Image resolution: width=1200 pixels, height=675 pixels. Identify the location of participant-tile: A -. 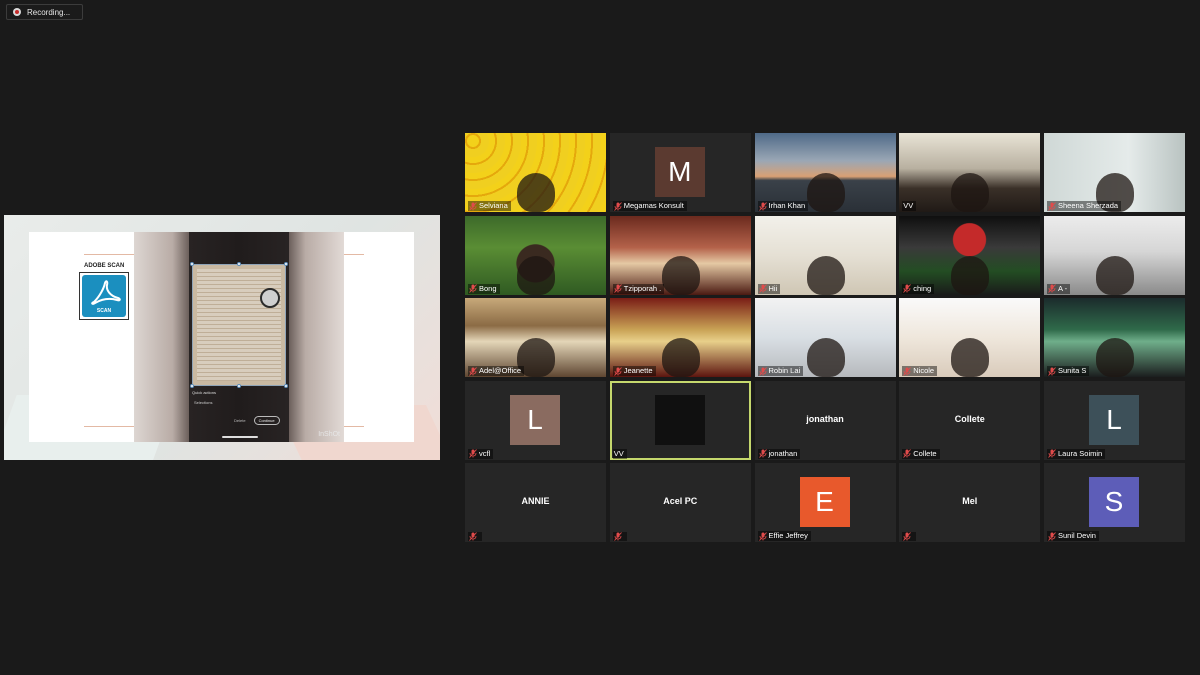
(1114, 255).